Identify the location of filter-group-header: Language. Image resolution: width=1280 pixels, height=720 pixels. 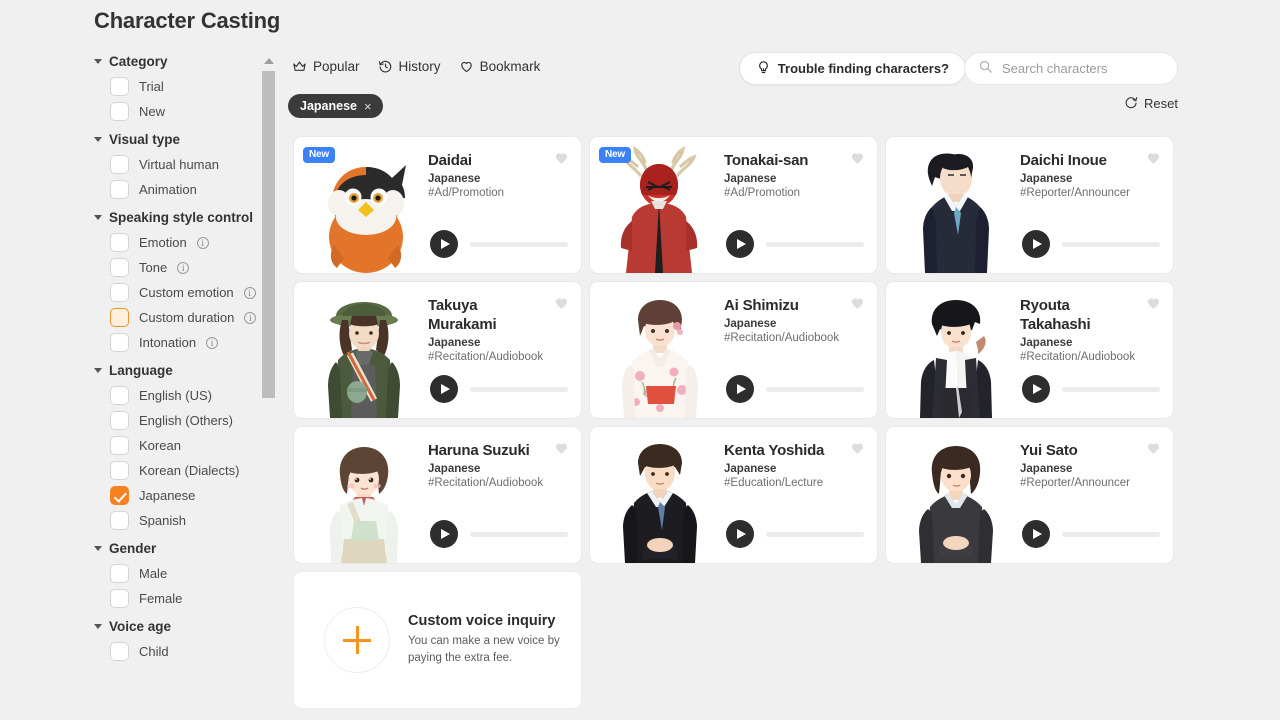
(179, 370).